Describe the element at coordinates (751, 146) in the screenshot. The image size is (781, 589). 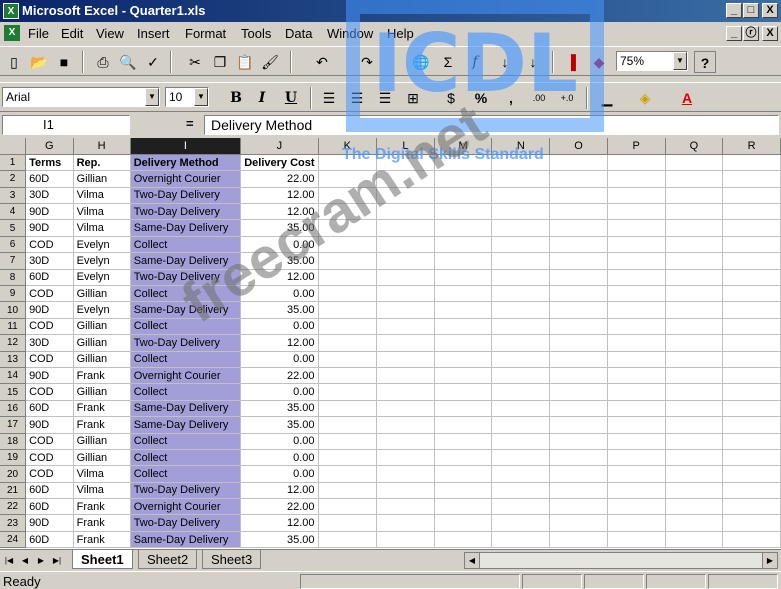
I see `column-header: R` at that location.